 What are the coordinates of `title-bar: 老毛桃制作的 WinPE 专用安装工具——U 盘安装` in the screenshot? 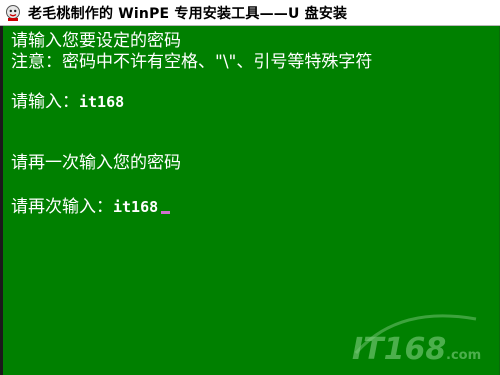 It's located at (250, 13).